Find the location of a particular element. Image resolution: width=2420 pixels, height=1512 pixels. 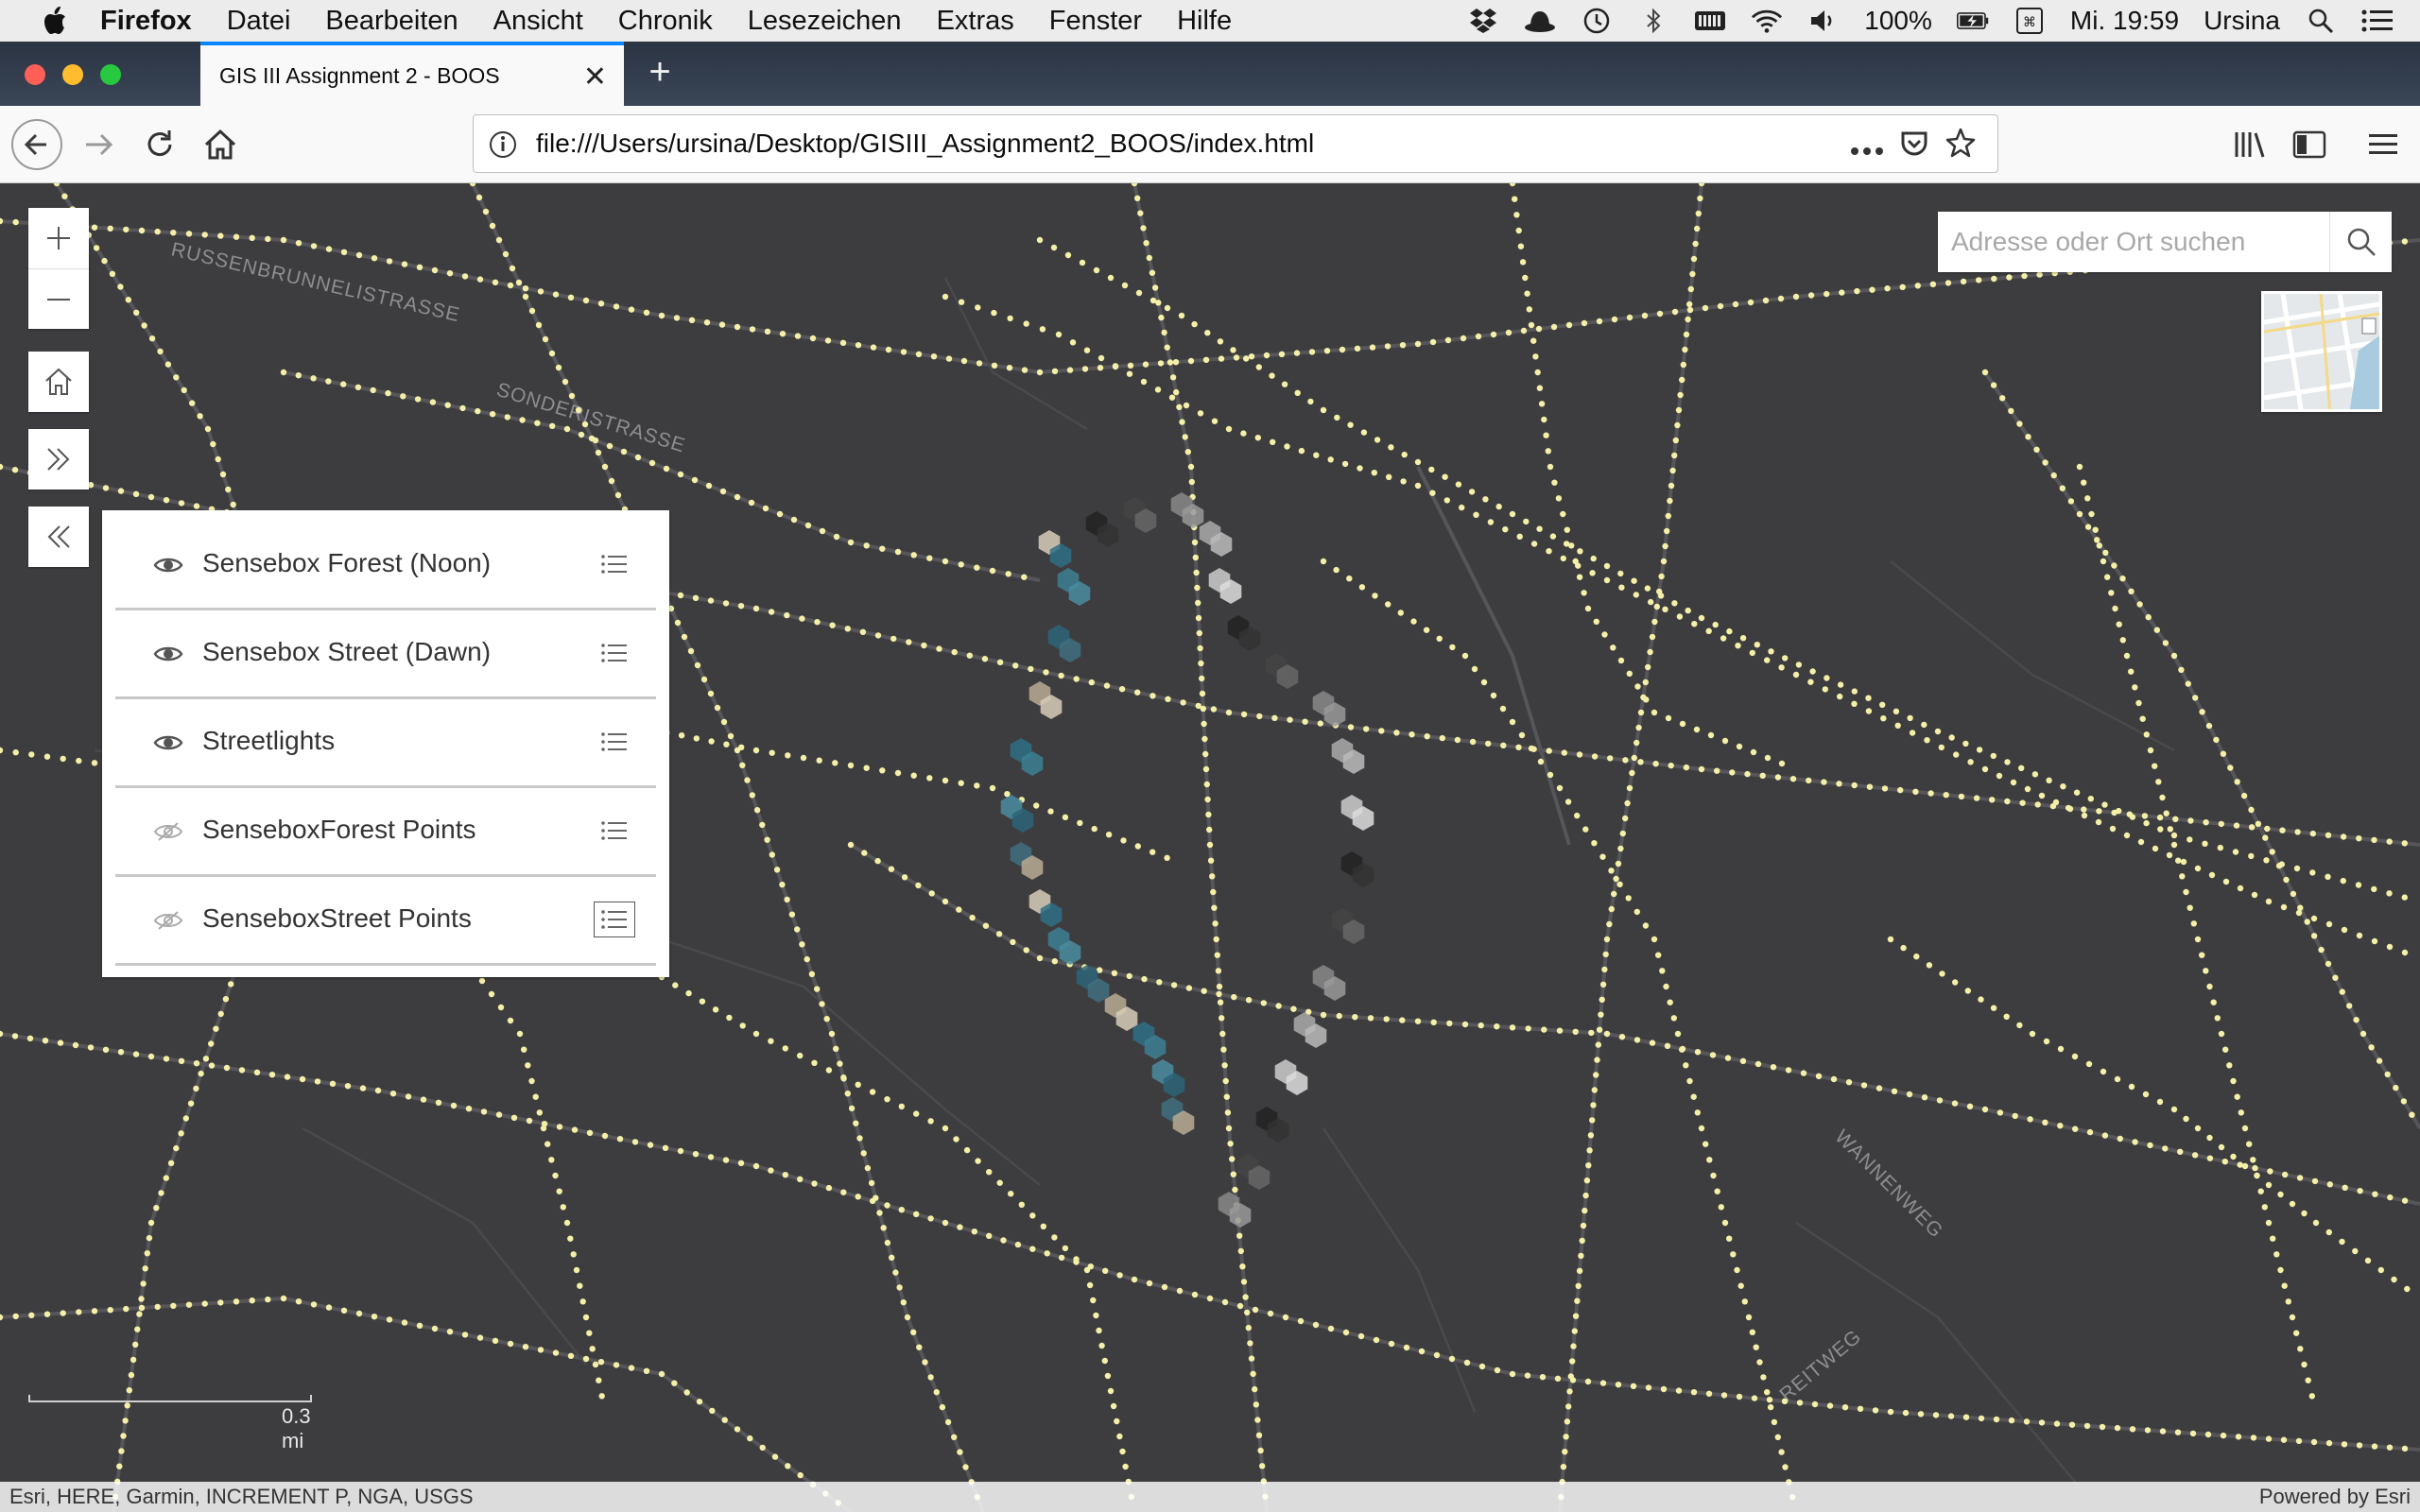

layer-item: Sensebox Street (Dawn) is located at coordinates (385, 654).